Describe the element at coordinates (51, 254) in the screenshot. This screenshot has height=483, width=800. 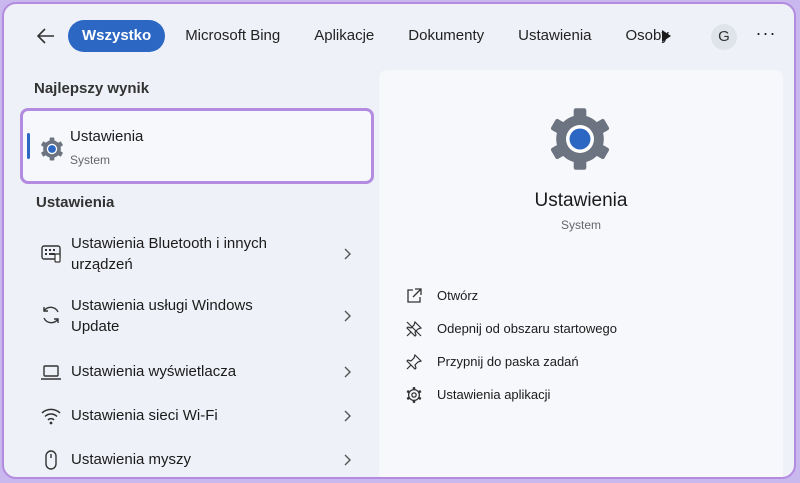
I see `bluetooth-devices-icon` at that location.